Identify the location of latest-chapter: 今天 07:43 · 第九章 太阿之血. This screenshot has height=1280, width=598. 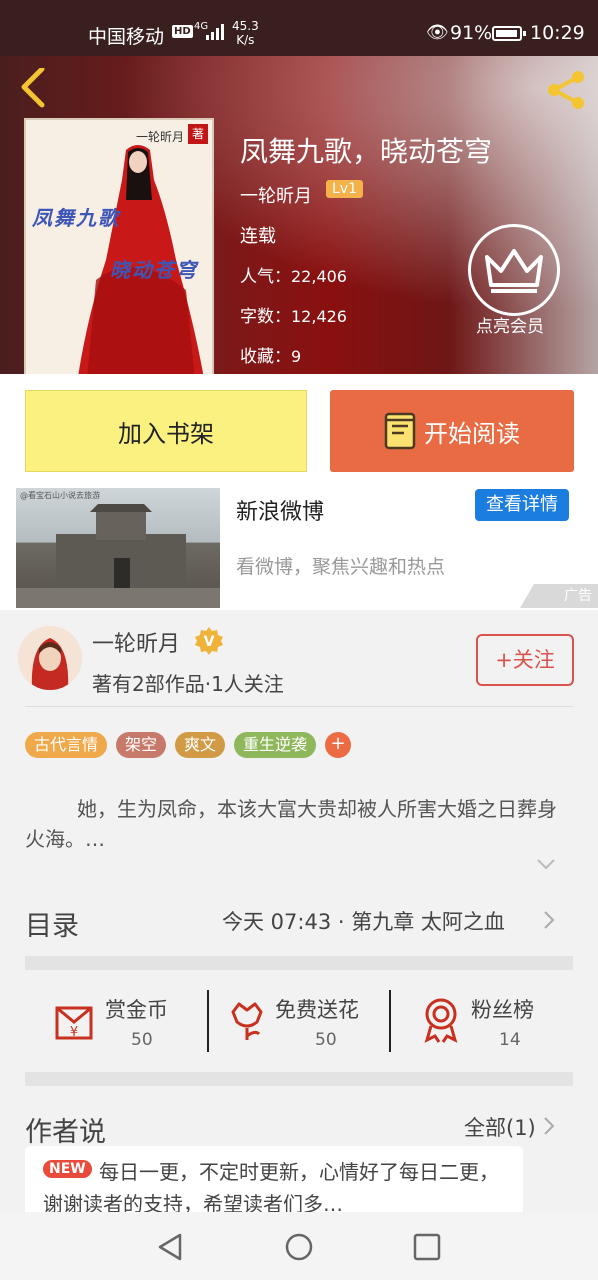
(363, 921).